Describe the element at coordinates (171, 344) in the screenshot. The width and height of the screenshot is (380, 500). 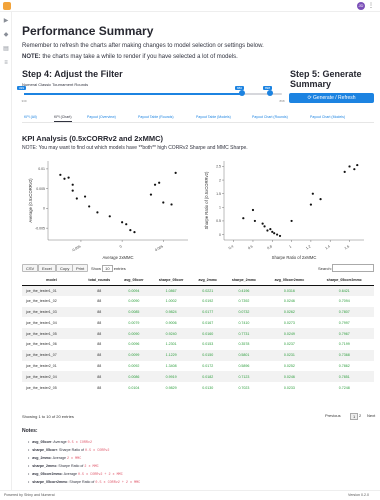
I see `table-cell: 1.2301` at that location.